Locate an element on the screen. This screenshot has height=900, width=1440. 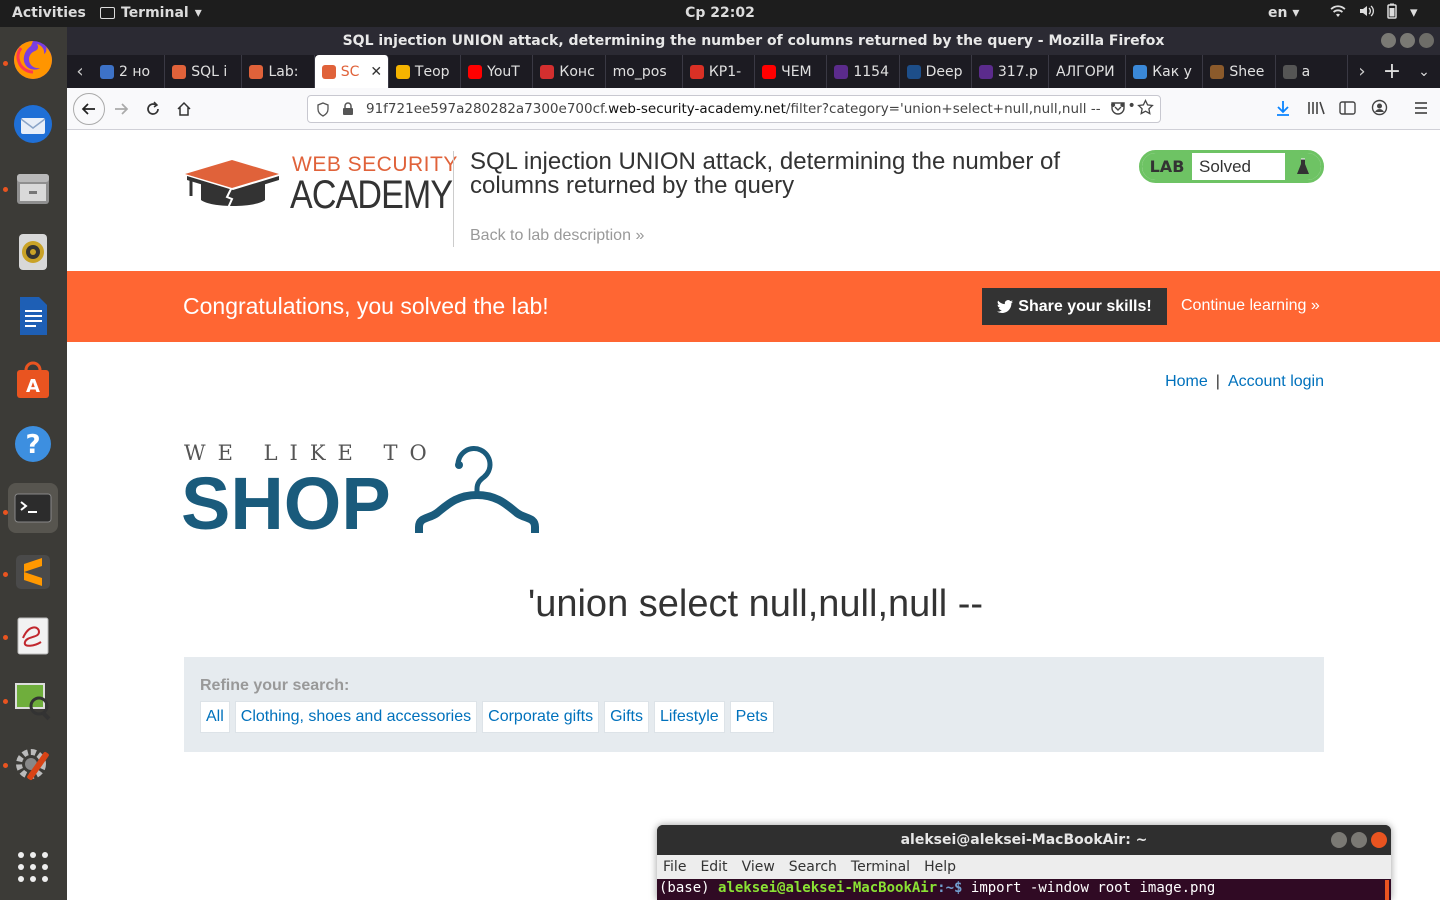
browser-tab: a is located at coordinates (1312, 71).